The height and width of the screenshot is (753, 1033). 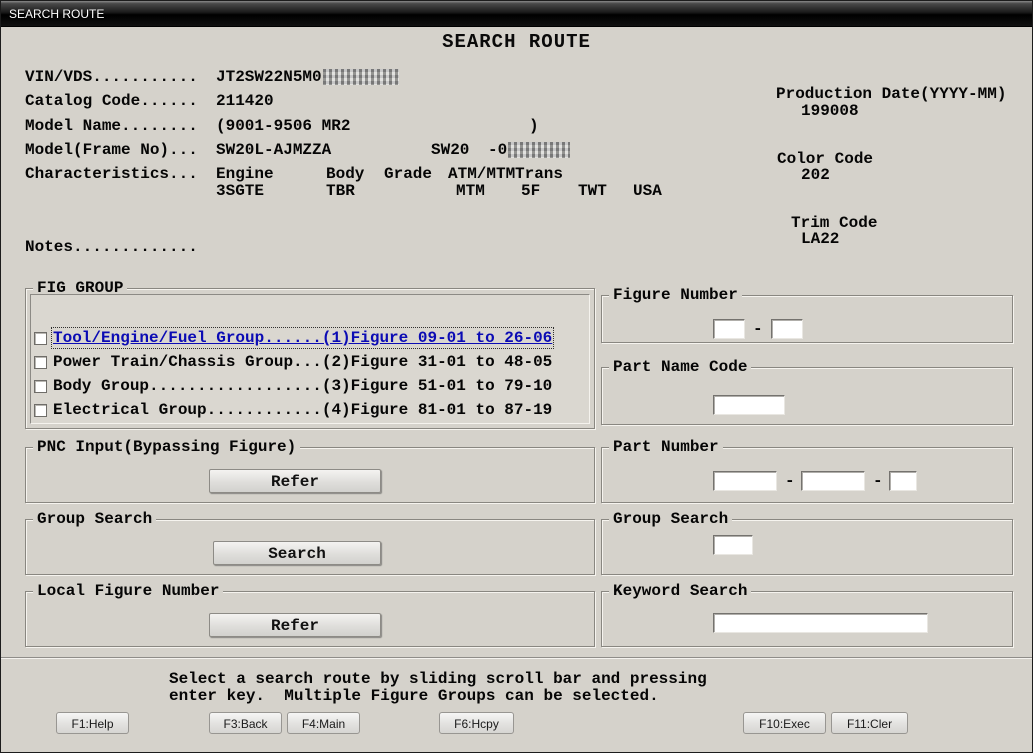 I want to click on char-value-transmission-type: MTM, so click(x=470, y=191).